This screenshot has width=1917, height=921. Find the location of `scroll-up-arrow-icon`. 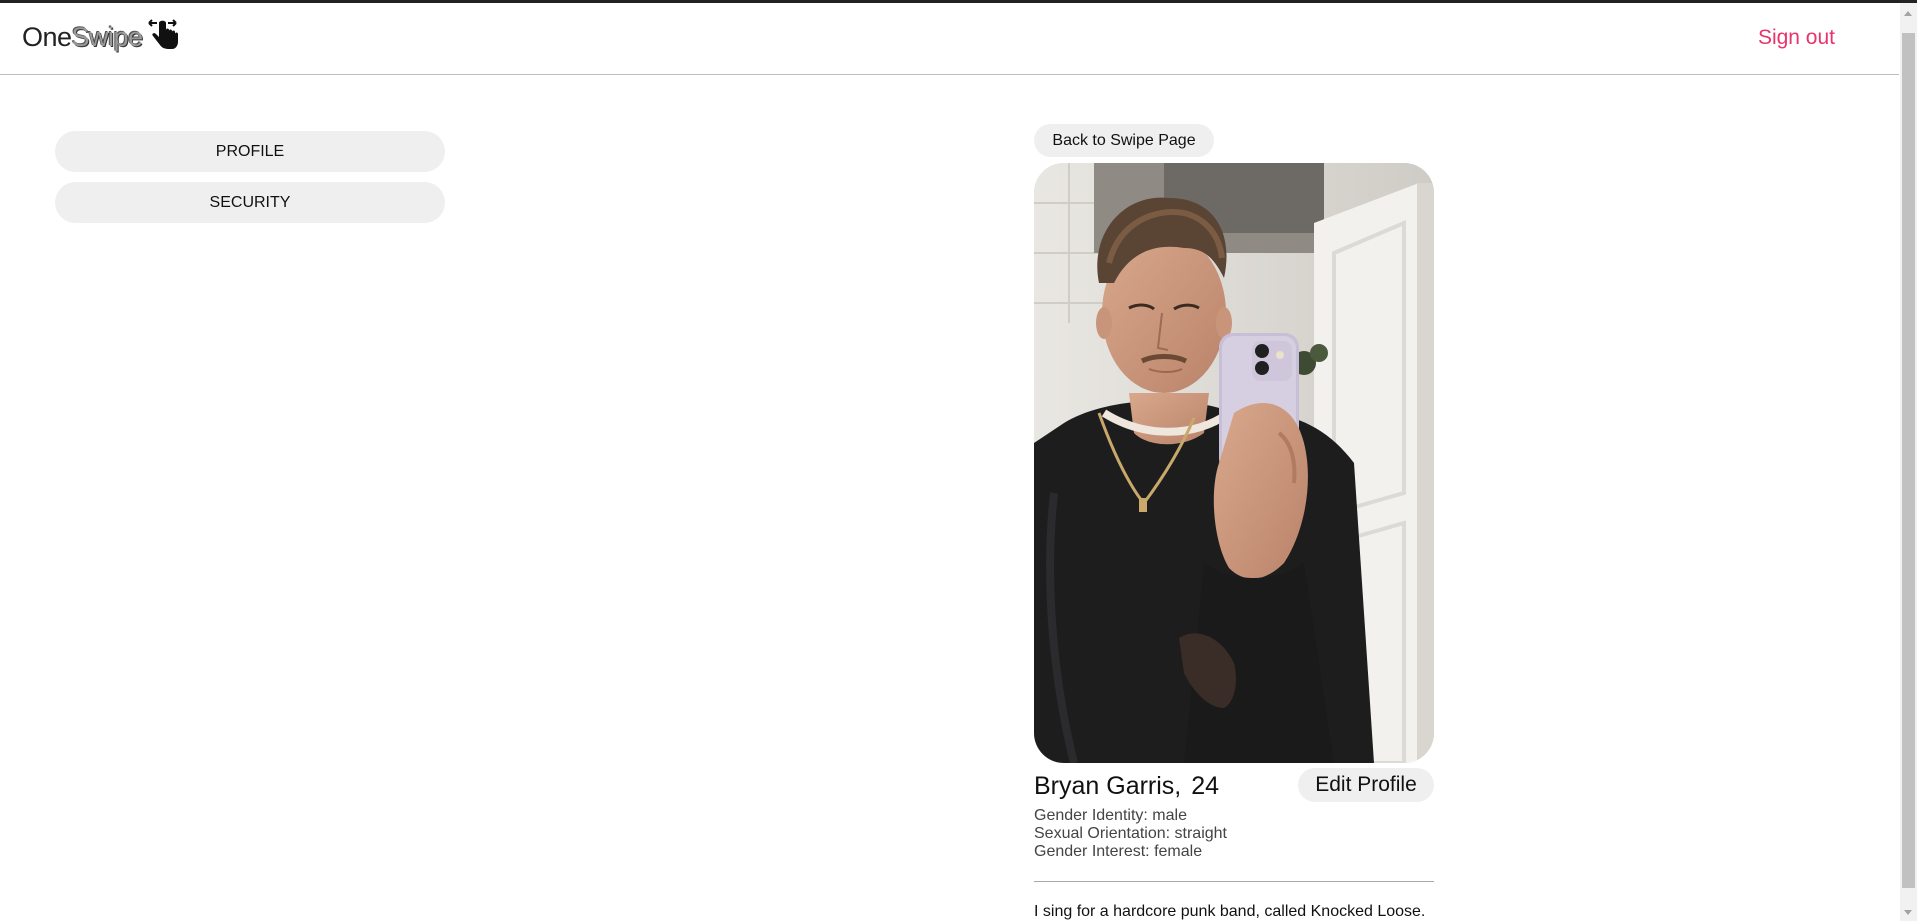

scroll-up-arrow-icon is located at coordinates (1908, 13).